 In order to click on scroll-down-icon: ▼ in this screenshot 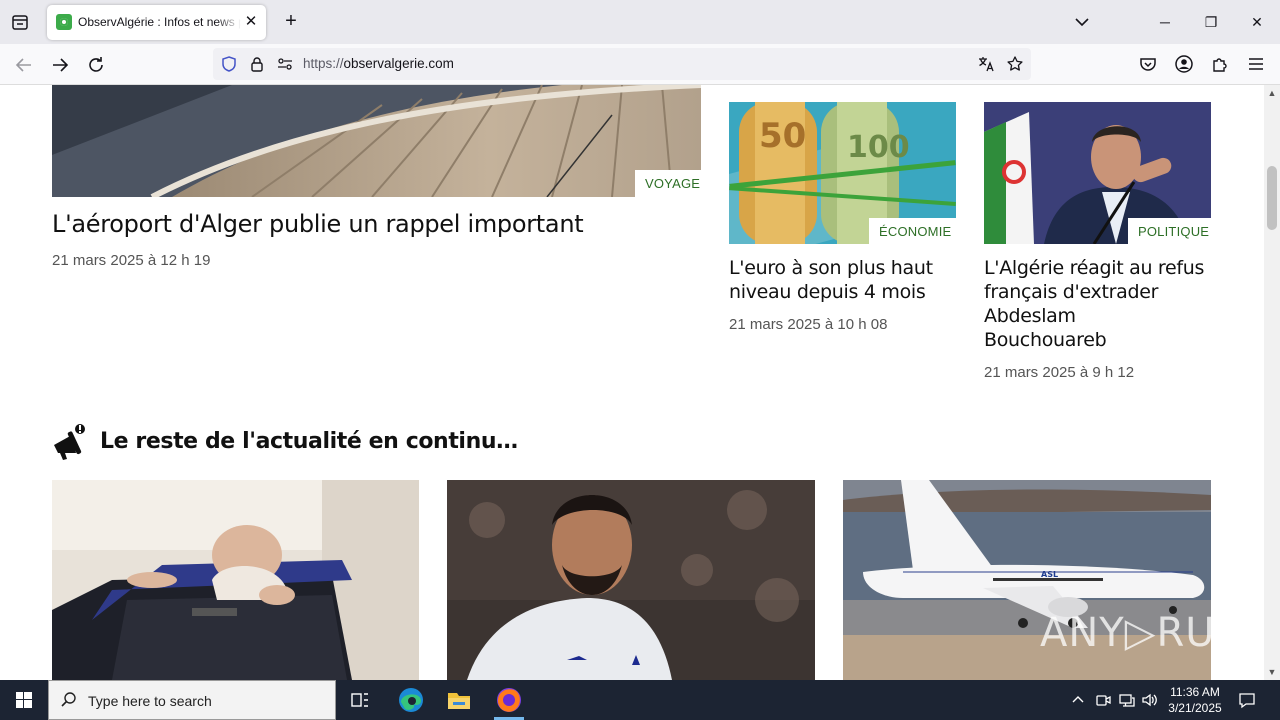, I will do `click(1272, 672)`.